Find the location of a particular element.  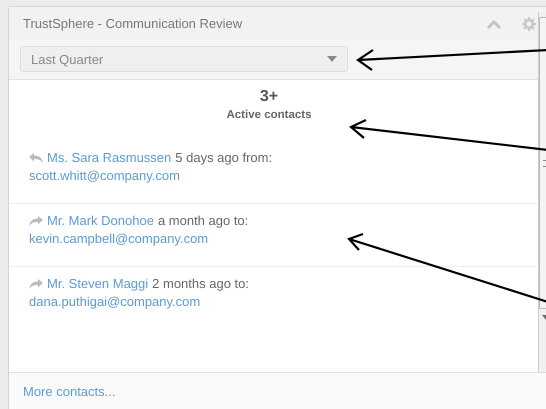

contact-detail: a month ago to: is located at coordinates (203, 220).